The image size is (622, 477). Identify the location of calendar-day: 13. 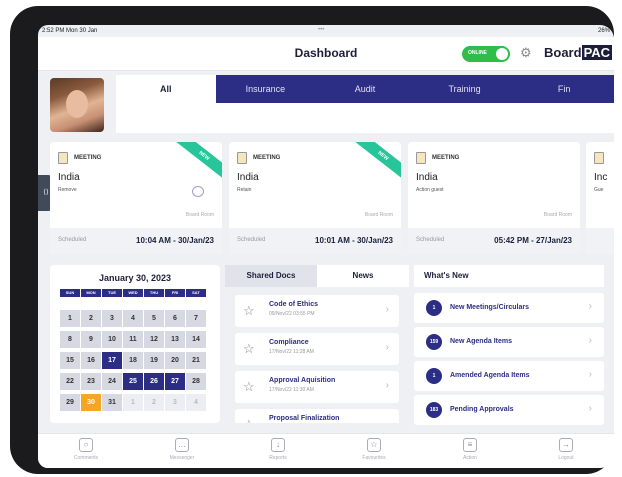
(175, 339).